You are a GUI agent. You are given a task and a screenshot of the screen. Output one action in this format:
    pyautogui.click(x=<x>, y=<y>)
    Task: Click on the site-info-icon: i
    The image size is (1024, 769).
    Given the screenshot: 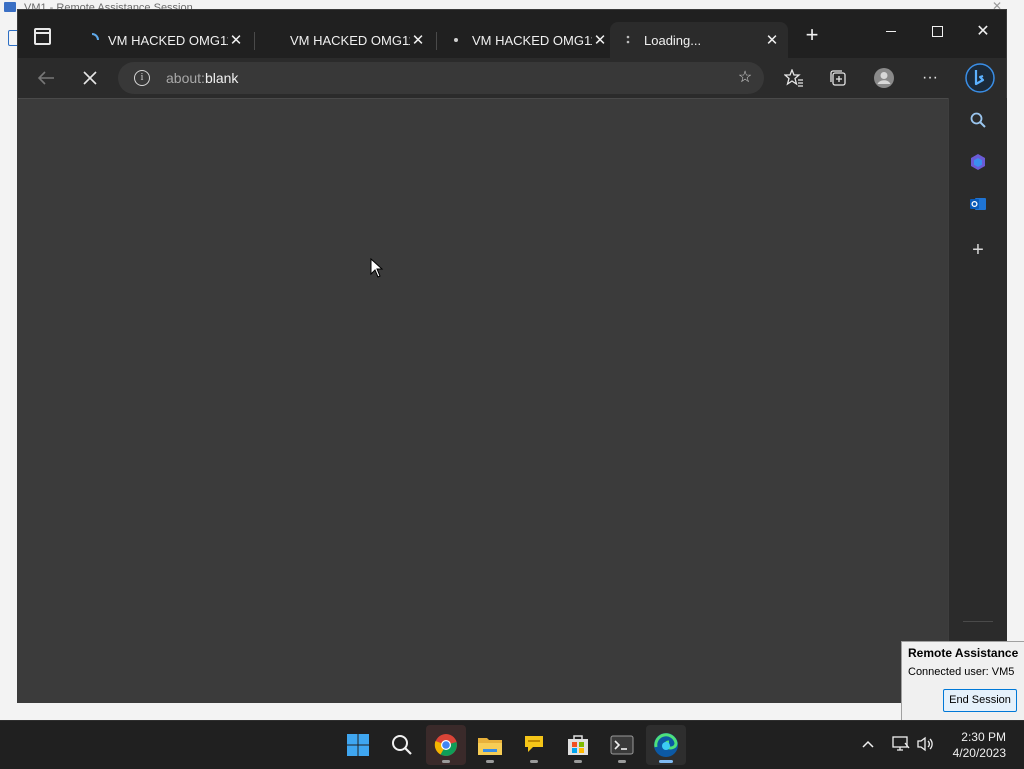 What is the action you would take?
    pyautogui.click(x=142, y=78)
    